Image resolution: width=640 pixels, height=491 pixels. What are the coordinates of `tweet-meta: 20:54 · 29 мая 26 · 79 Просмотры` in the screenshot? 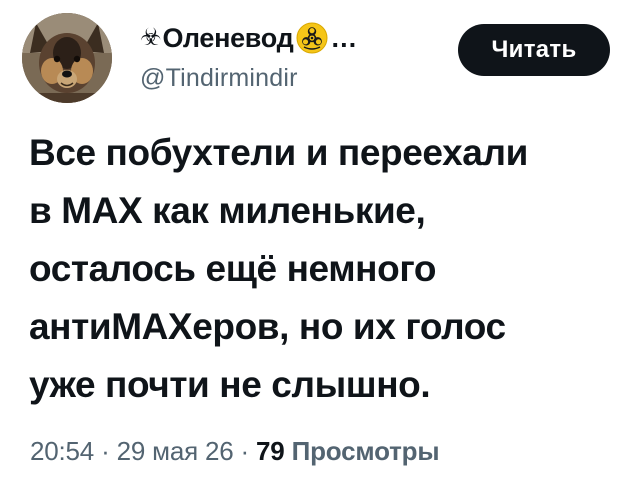 It's located at (235, 451).